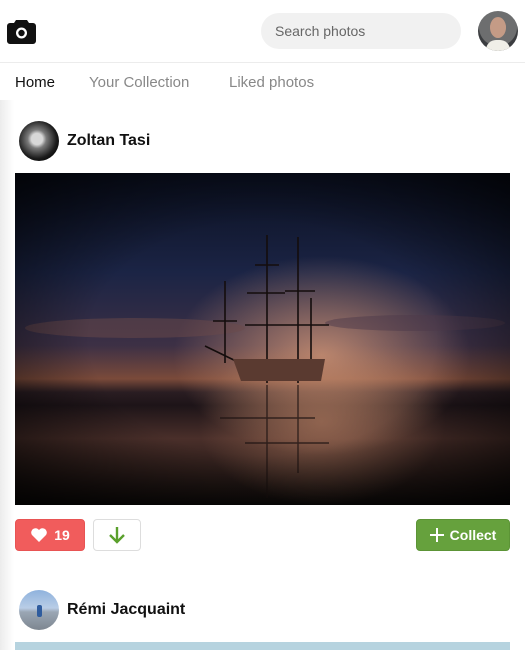  Describe the element at coordinates (21, 31) in the screenshot. I see `camera-icon` at that location.